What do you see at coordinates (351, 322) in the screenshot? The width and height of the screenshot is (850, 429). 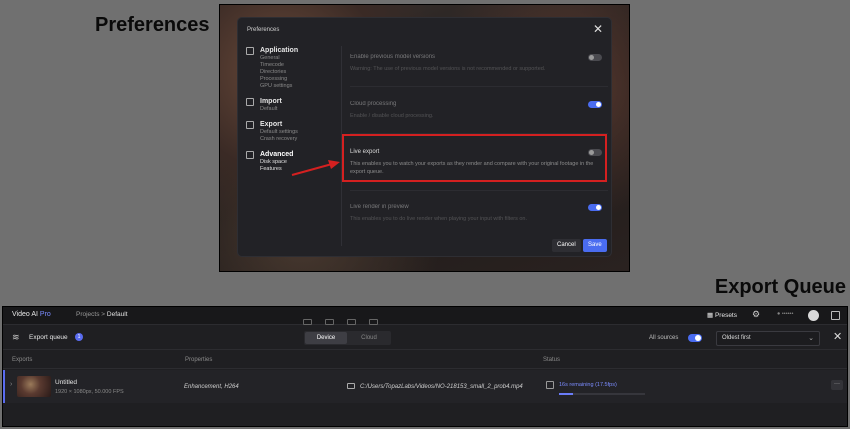 I see `split-view-icon` at bounding box center [351, 322].